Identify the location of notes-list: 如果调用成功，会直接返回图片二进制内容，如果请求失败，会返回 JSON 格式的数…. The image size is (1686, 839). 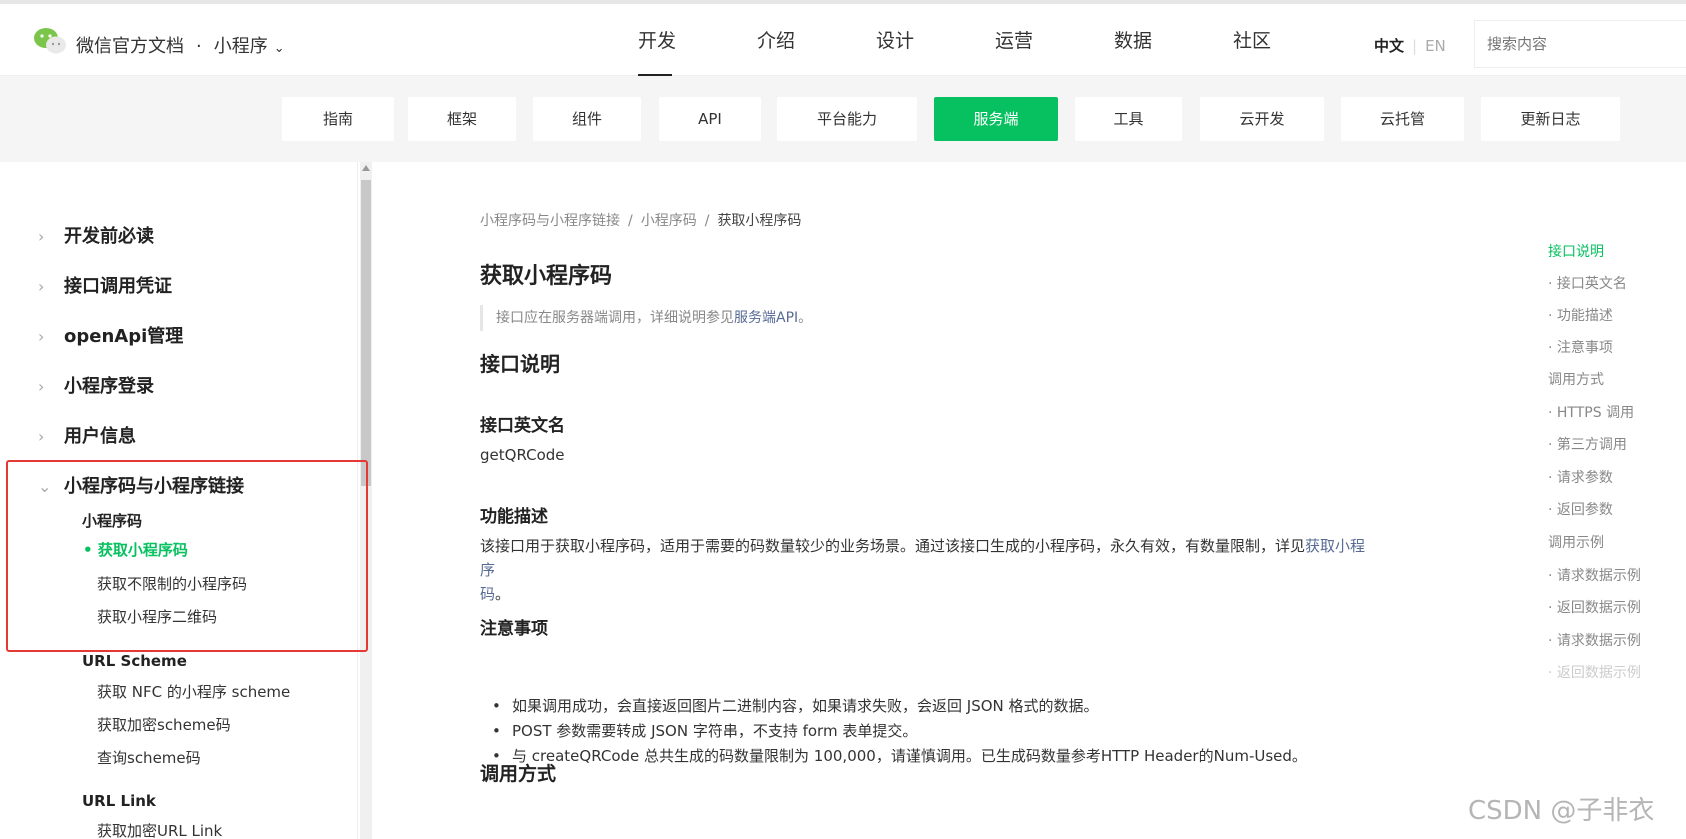
(980, 731).